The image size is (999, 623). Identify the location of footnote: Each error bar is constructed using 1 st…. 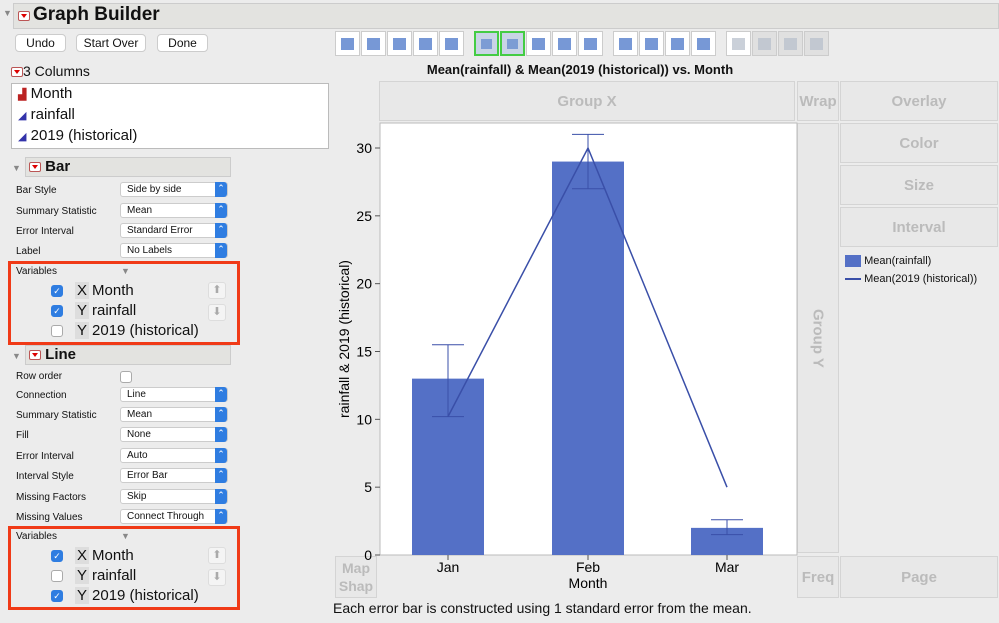
(542, 608).